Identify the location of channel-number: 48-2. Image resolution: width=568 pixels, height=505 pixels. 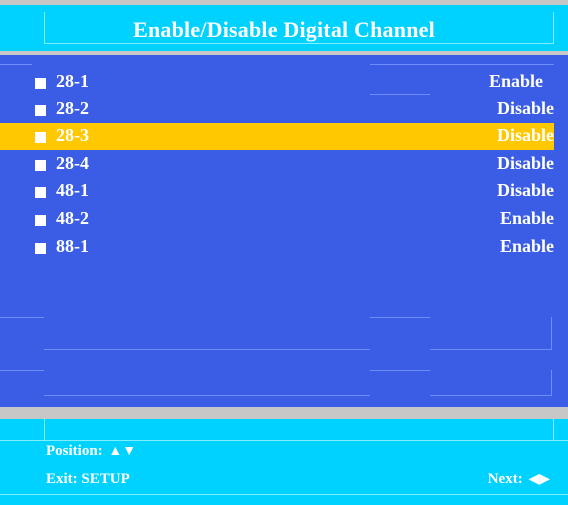
(72, 218).